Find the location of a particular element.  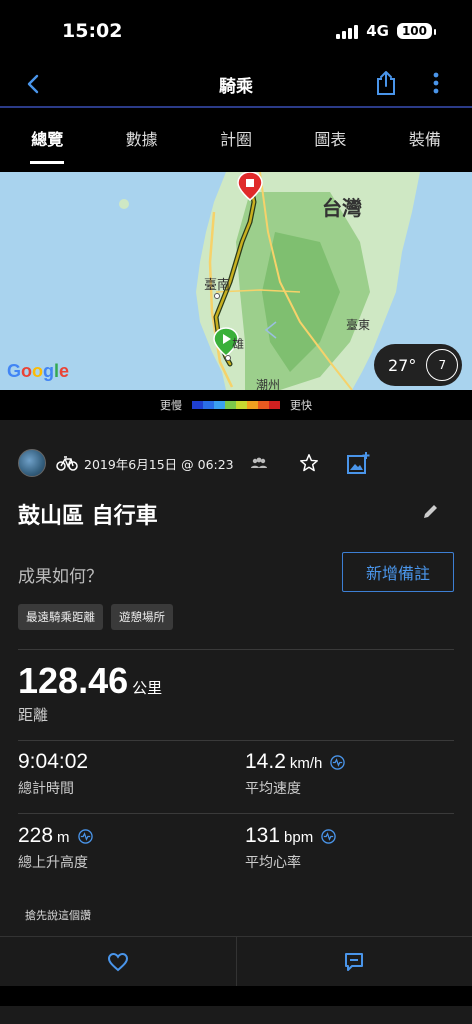

elevation-value: 228 is located at coordinates (36, 835).